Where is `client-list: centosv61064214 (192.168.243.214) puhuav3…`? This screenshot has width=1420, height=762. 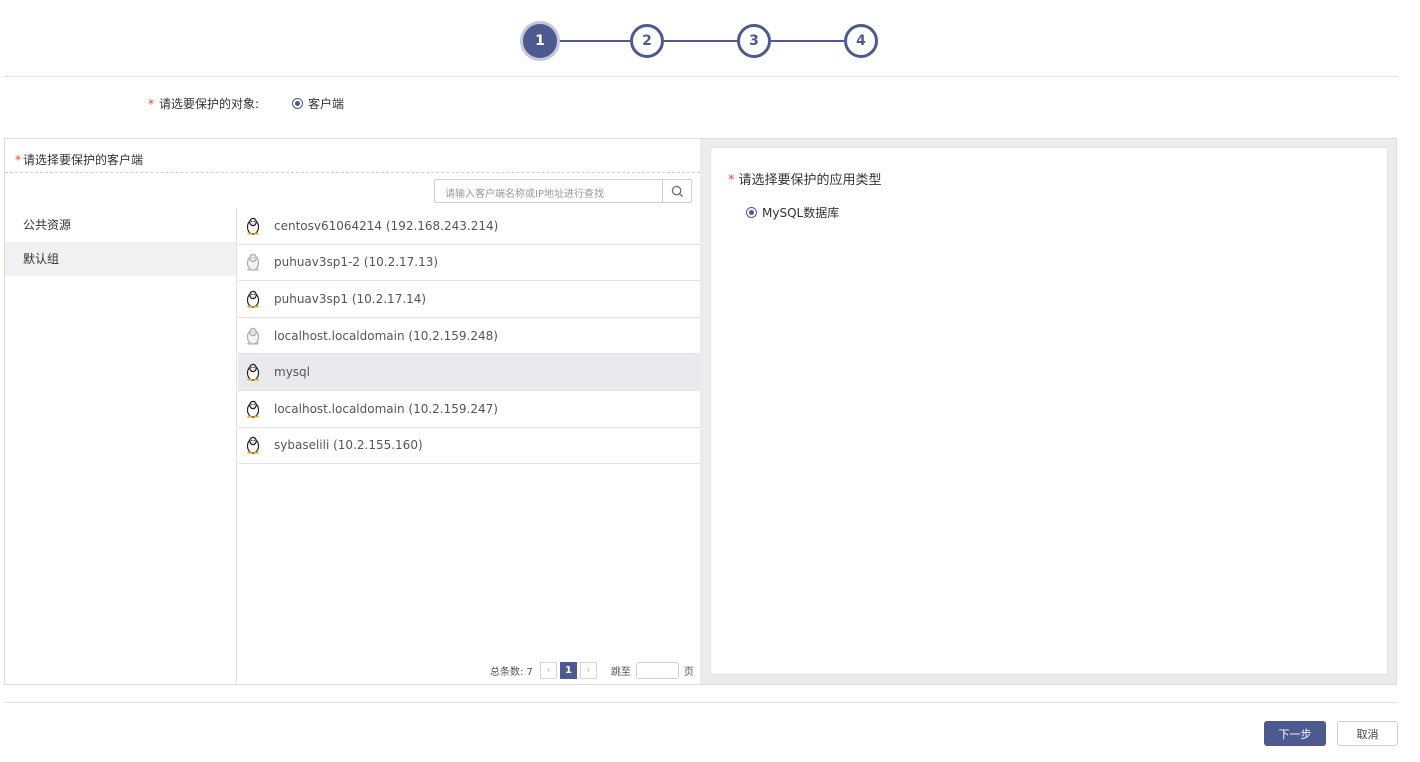
client-list: centosv61064214 (192.168.243.214) puhuav3… is located at coordinates (469, 336).